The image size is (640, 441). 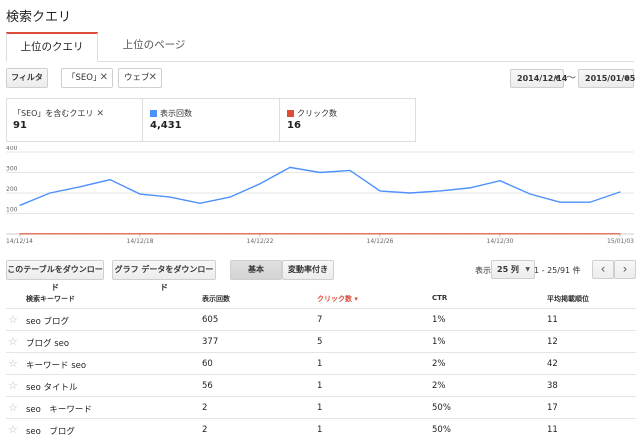 I want to click on keyword-cell: seo タイトル, so click(x=52, y=387).